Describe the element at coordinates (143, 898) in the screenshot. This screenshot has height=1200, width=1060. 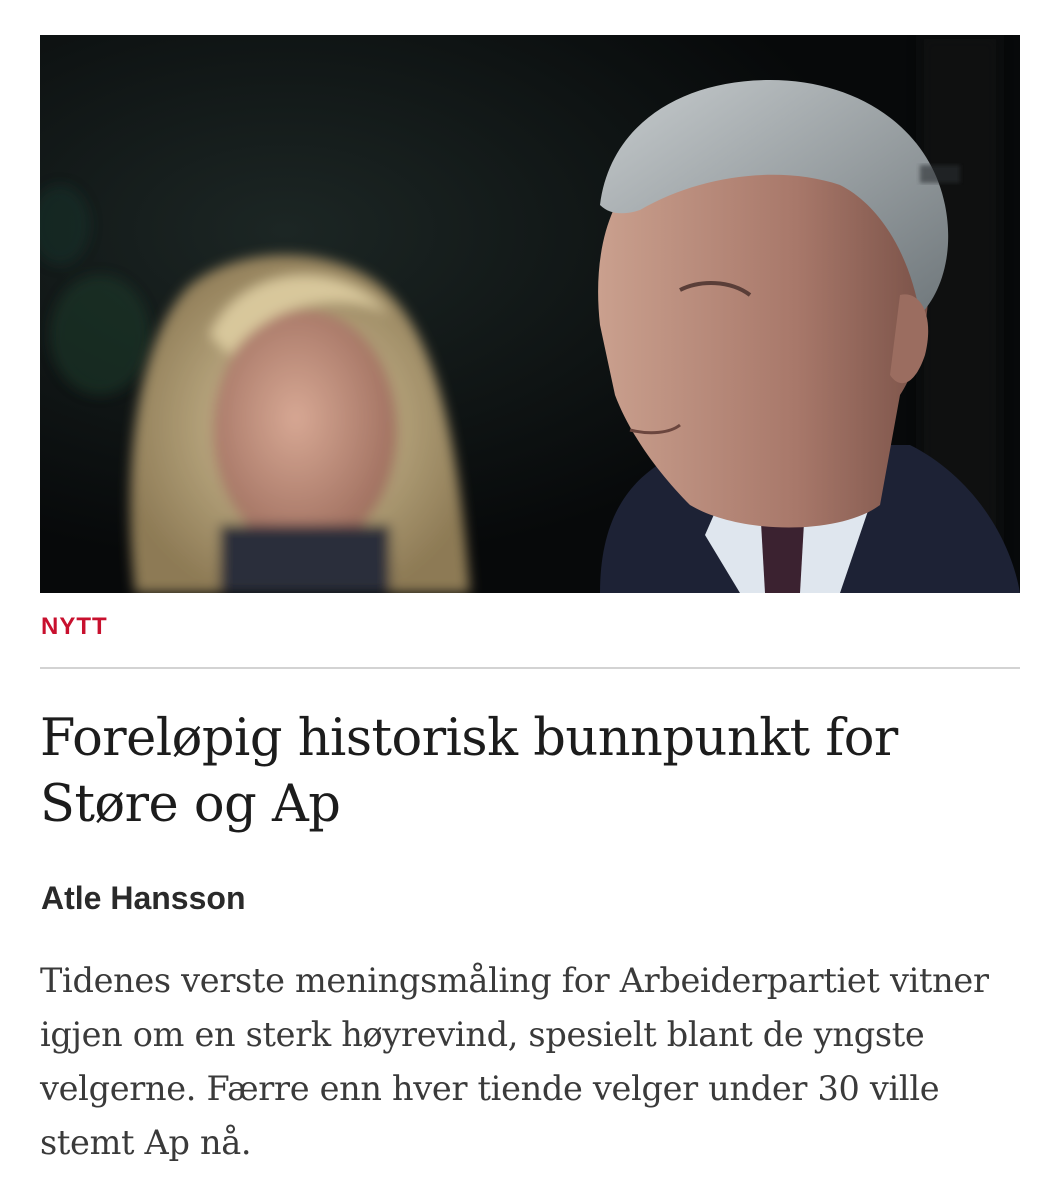
I see `article-author: Atle Hansson` at that location.